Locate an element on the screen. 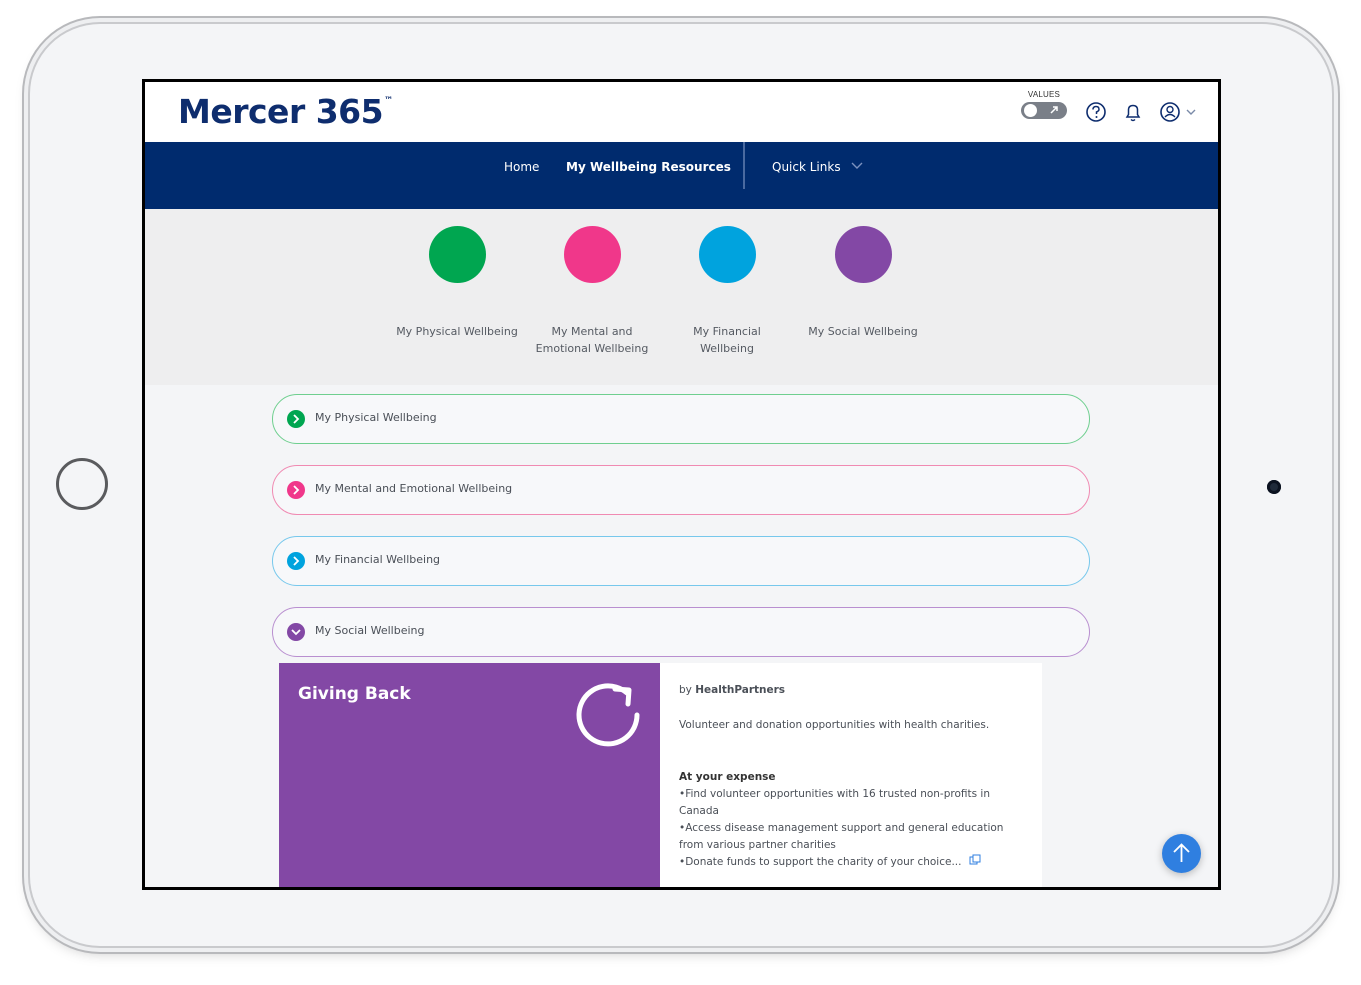 This screenshot has width=1361, height=985. nav-divider is located at coordinates (744, 165).